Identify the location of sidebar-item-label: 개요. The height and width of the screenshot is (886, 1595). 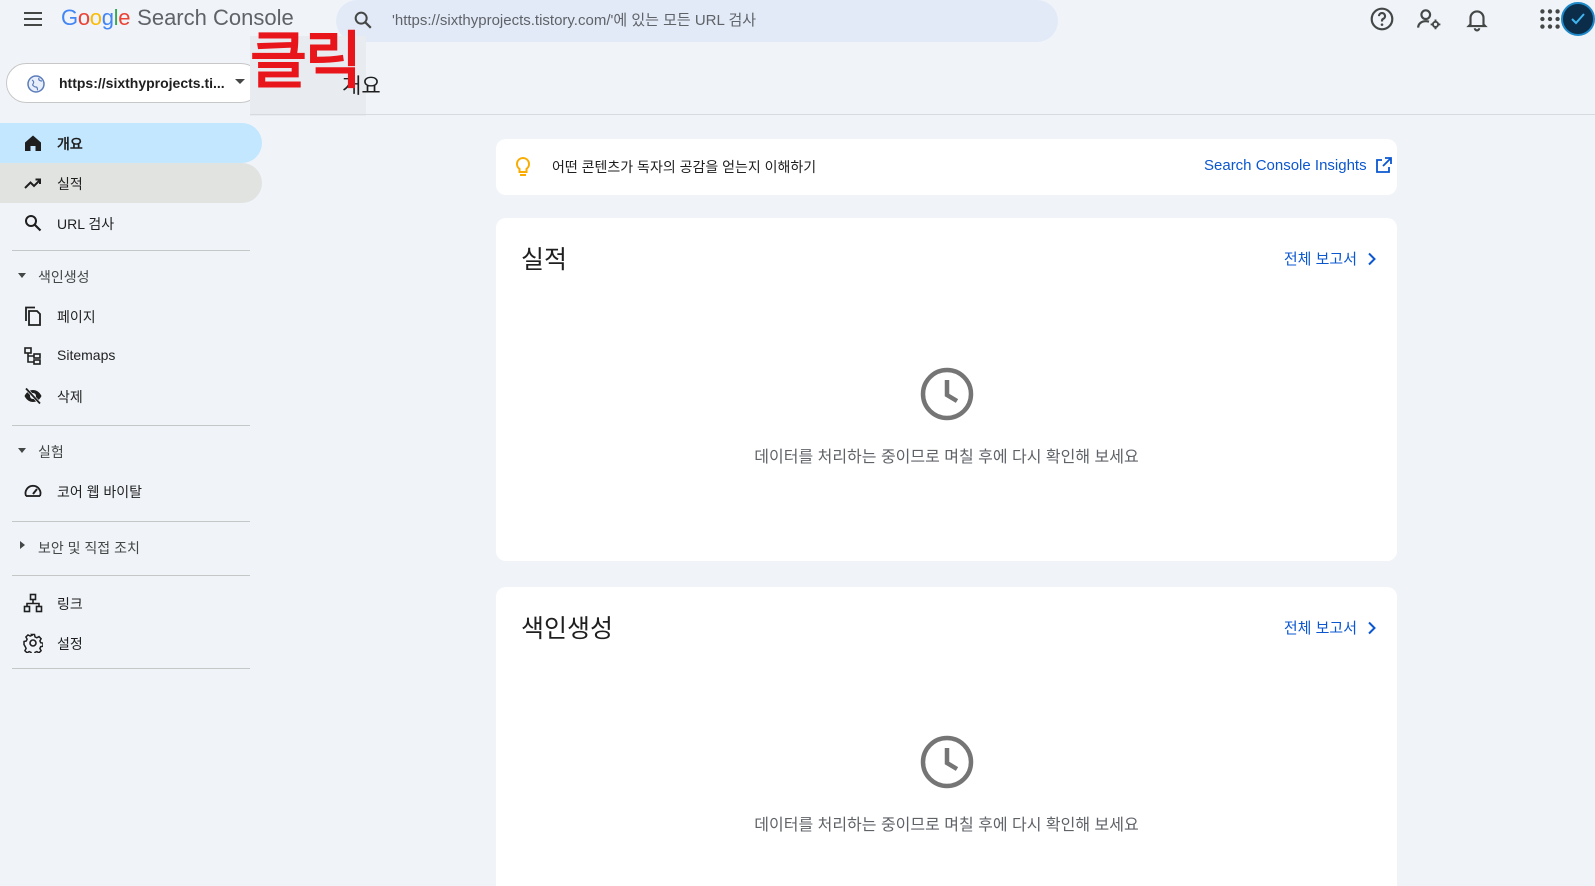
(70, 144).